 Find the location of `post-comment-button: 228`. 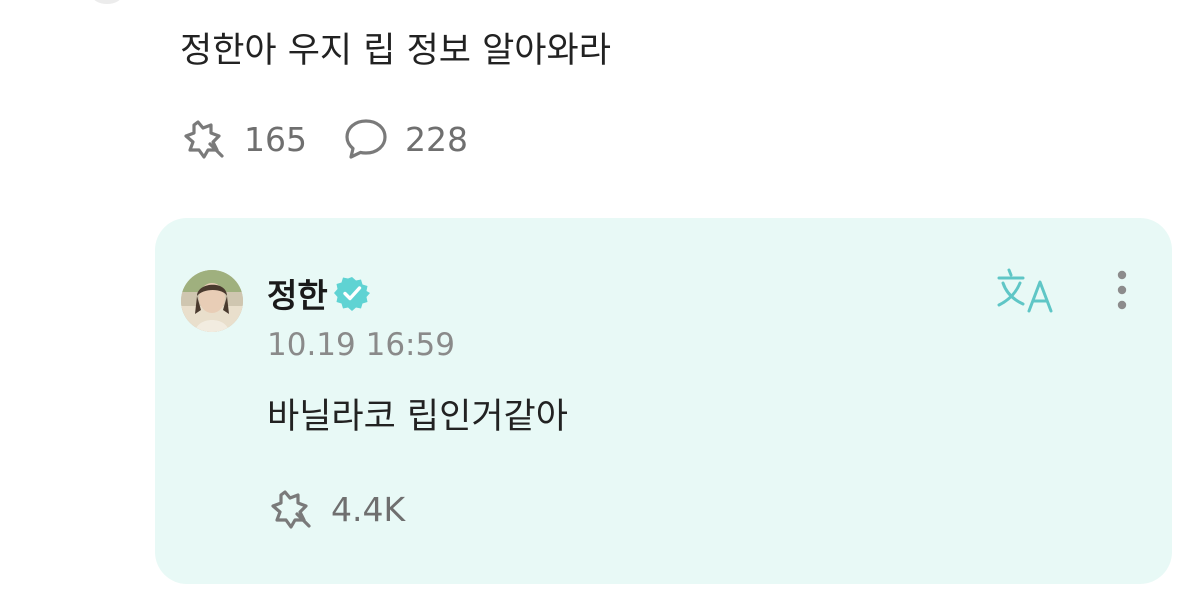

post-comment-button: 228 is located at coordinates (405, 139).